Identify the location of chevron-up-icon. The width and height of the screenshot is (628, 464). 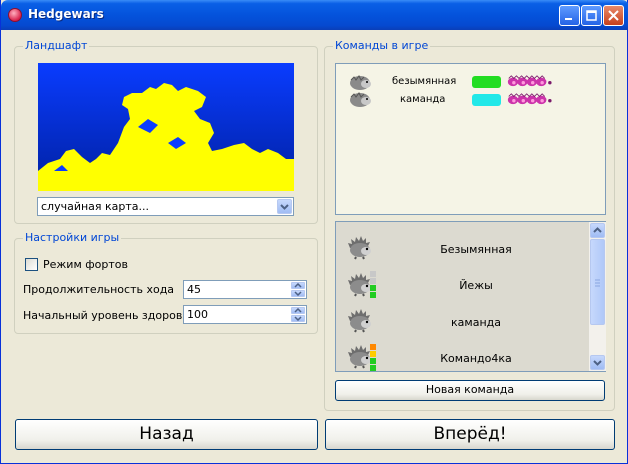
(597, 230).